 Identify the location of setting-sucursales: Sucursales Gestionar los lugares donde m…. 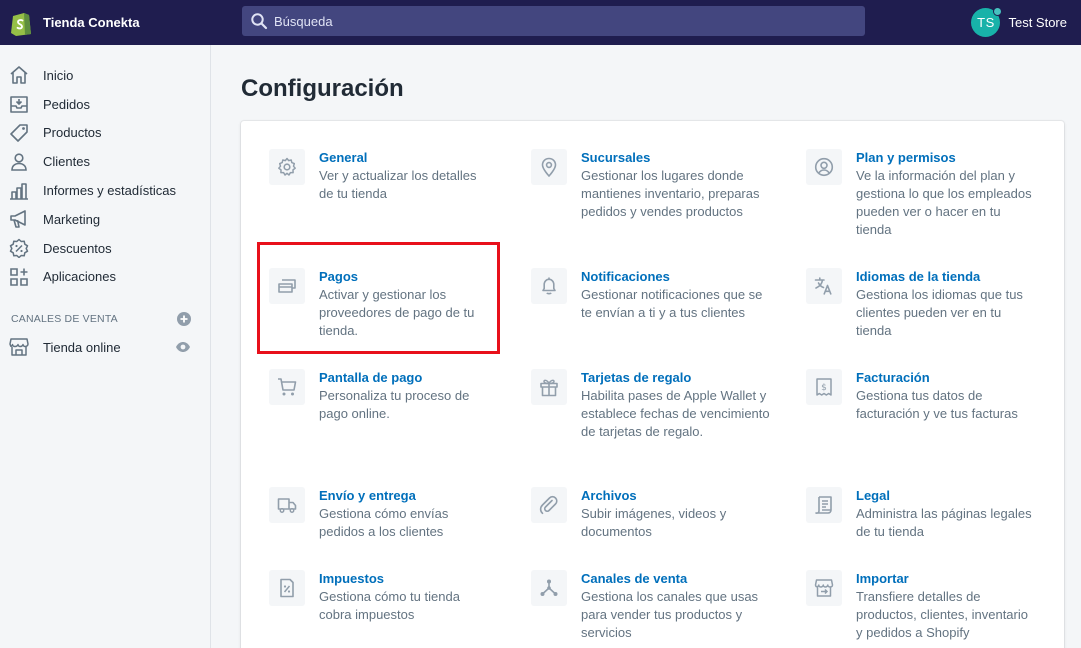
(653, 185).